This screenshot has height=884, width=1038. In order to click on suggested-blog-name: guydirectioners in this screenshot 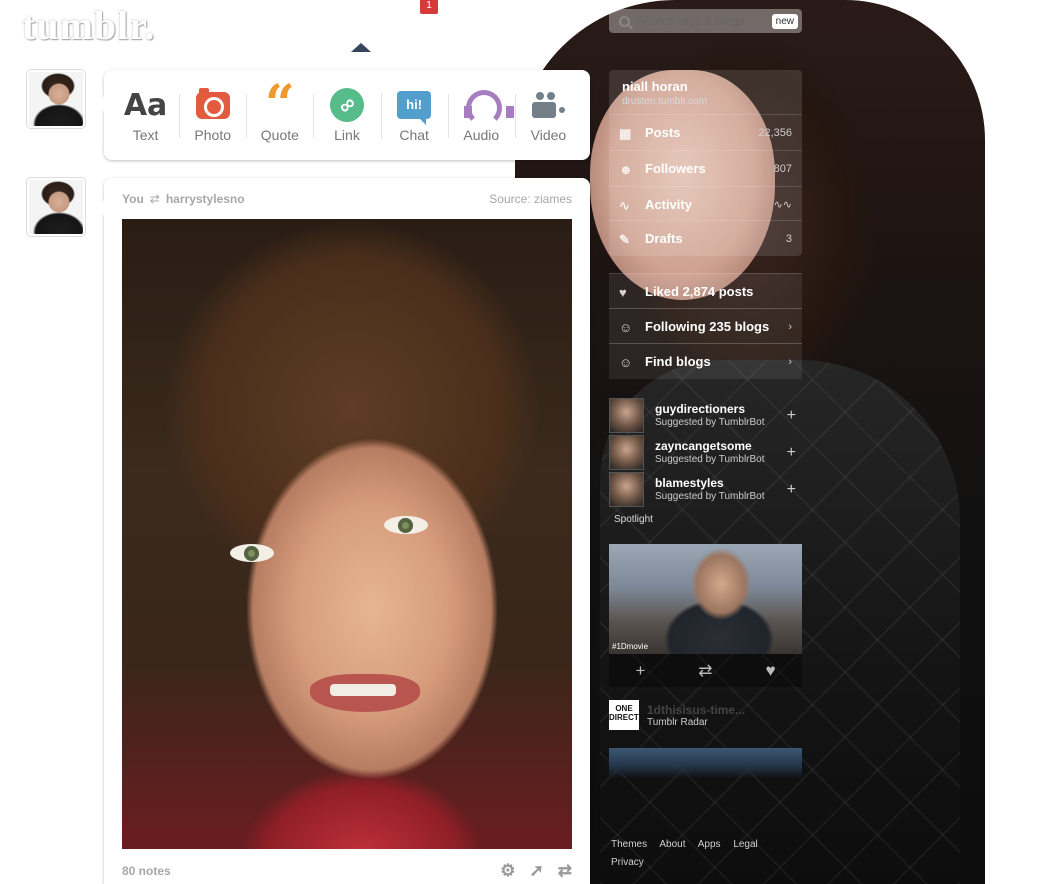, I will do `click(710, 409)`.